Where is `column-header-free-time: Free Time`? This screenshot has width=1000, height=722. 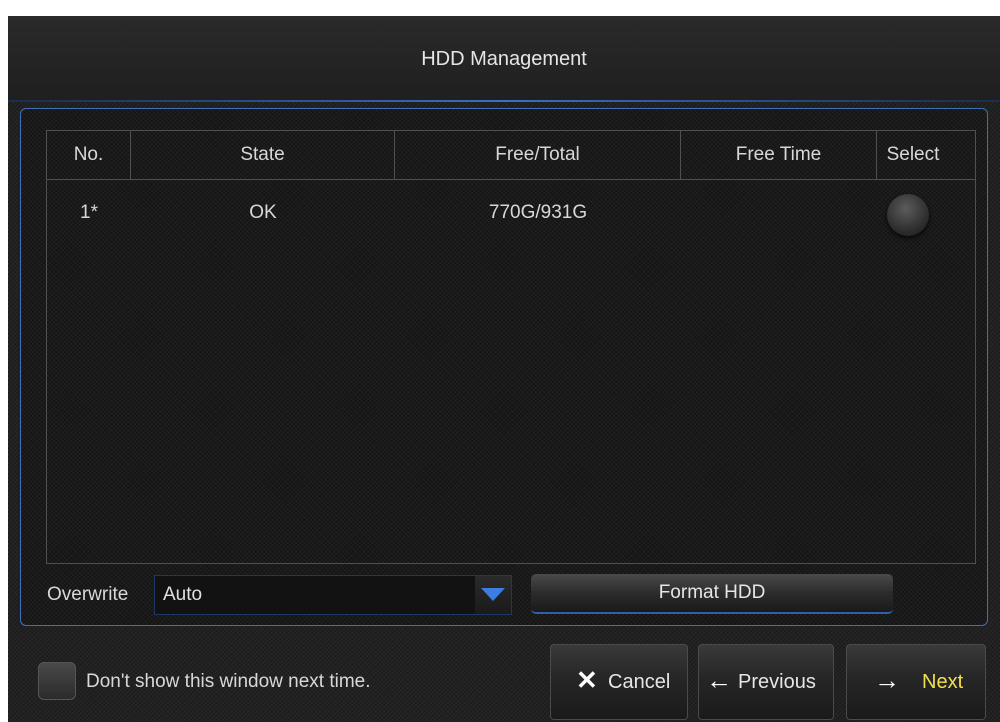
column-header-free-time: Free Time is located at coordinates (779, 155).